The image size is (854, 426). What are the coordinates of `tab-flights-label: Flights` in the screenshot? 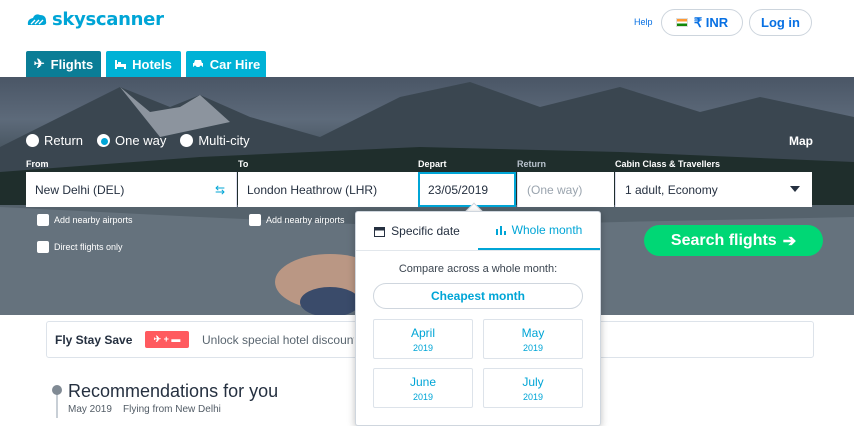 It's located at (72, 64).